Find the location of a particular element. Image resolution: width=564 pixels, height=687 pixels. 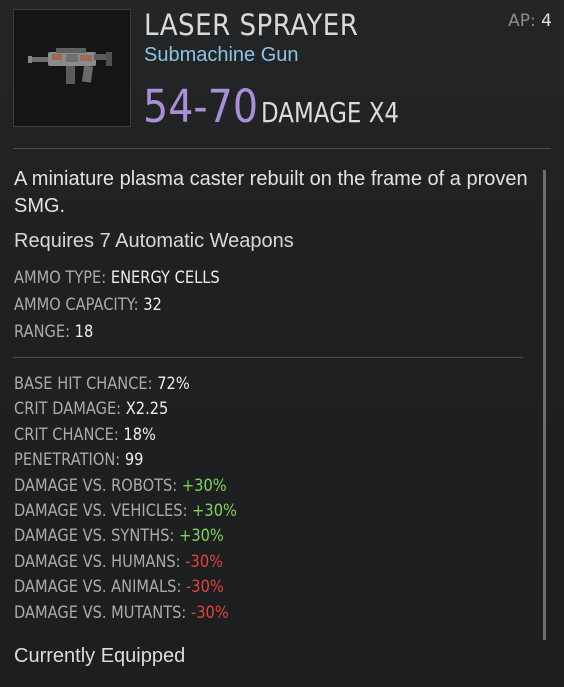

ap-label: AP: is located at coordinates (522, 21).